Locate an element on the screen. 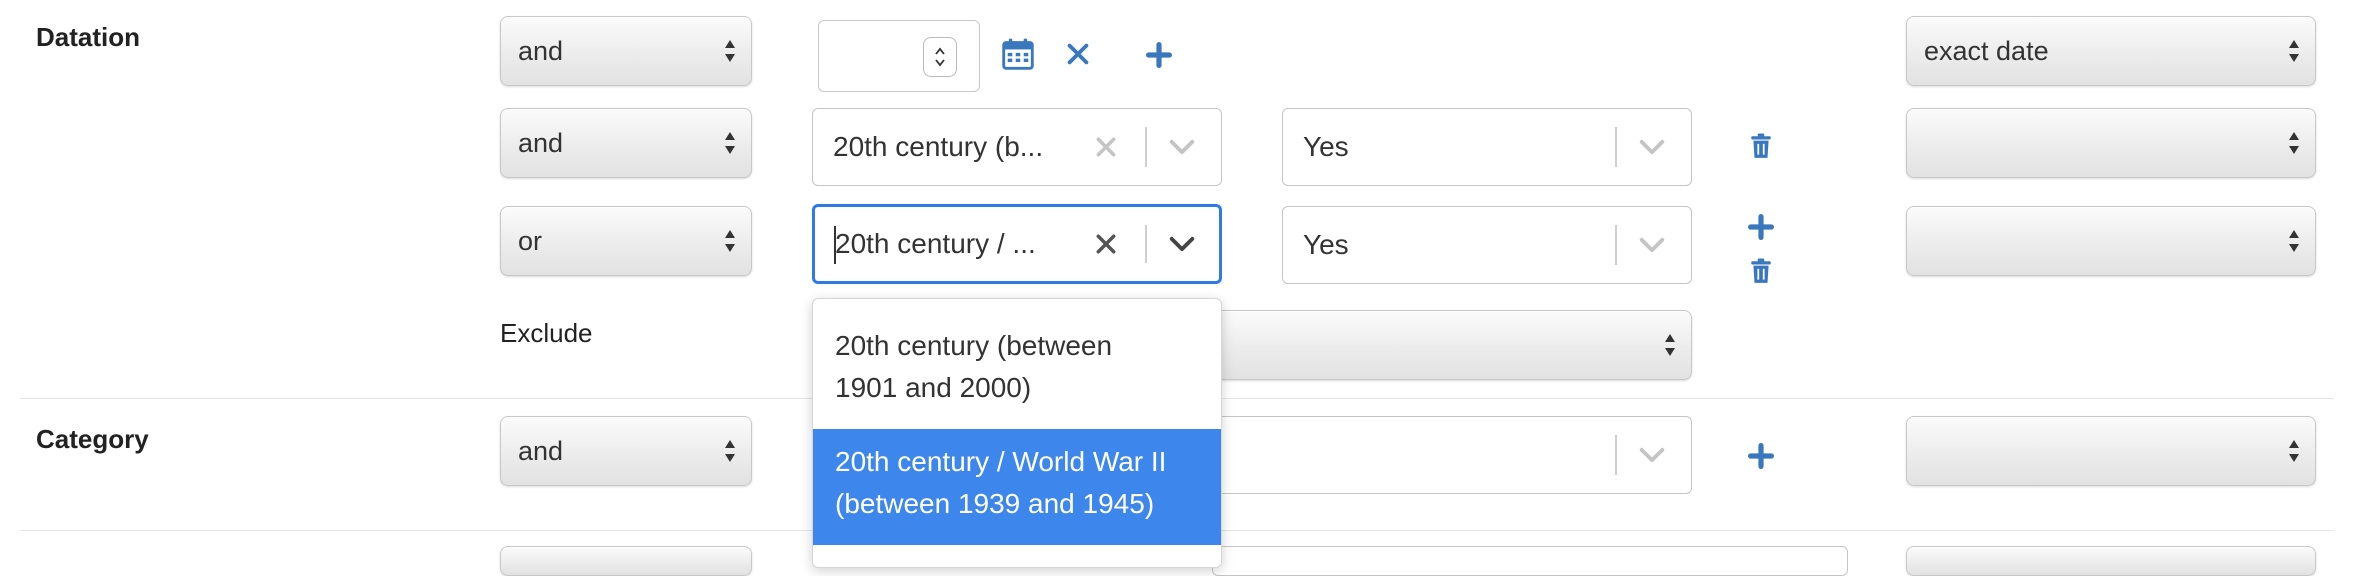 This screenshot has width=2358, height=576. exclude-select is located at coordinates (1452, 345).